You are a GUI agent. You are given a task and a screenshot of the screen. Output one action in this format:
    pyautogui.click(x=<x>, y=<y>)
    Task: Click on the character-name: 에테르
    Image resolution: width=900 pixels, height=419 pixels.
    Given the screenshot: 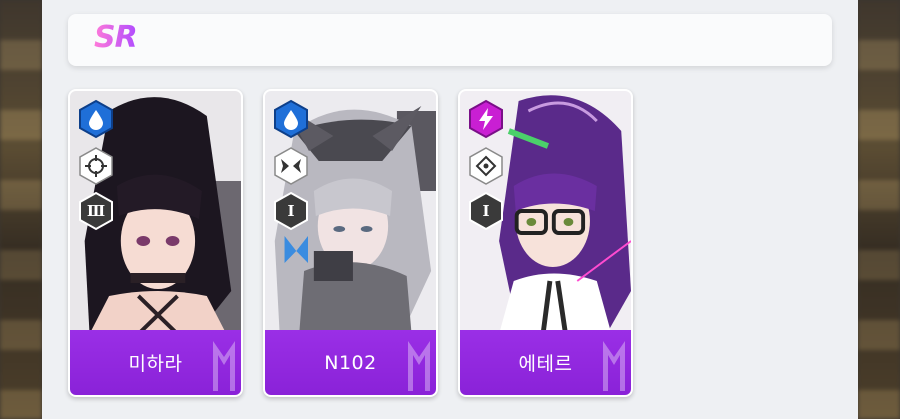 What is the action you would take?
    pyautogui.click(x=545, y=364)
    